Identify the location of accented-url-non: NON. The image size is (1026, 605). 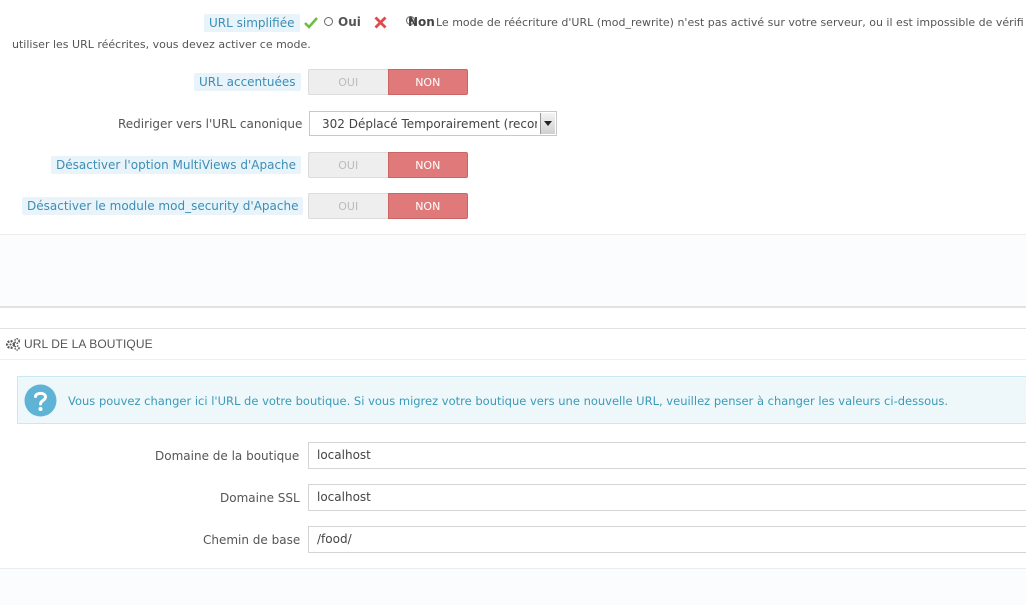
(427, 82).